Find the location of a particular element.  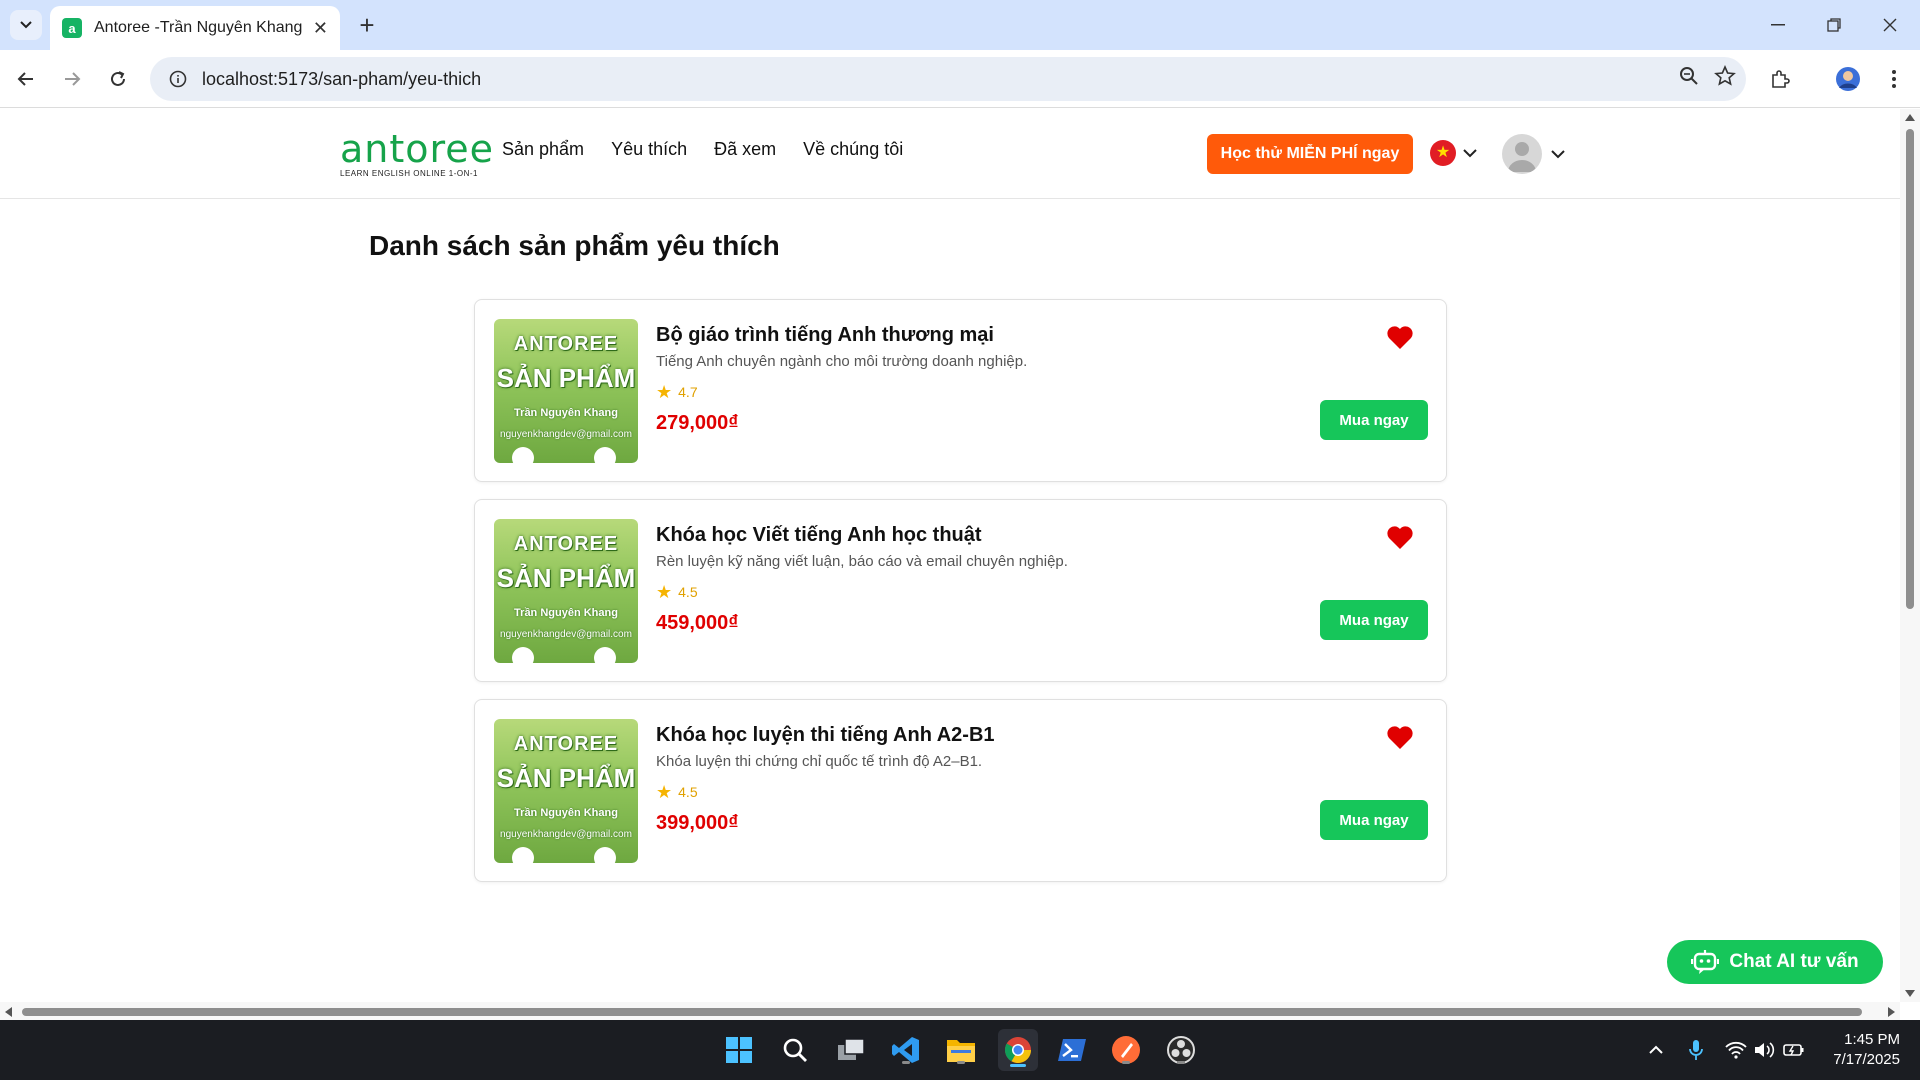

search-icon is located at coordinates (795, 1050).